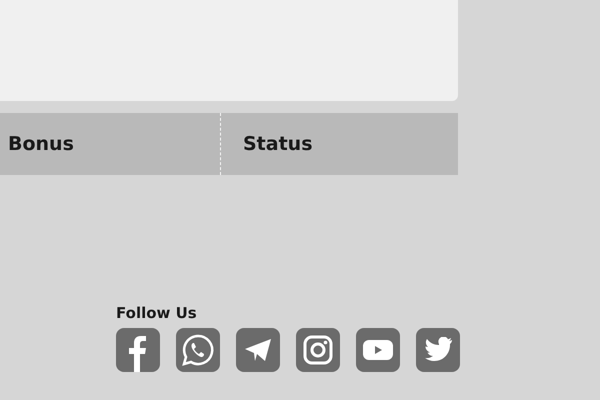  Describe the element at coordinates (258, 350) in the screenshot. I see `paper-plane-icon` at that location.